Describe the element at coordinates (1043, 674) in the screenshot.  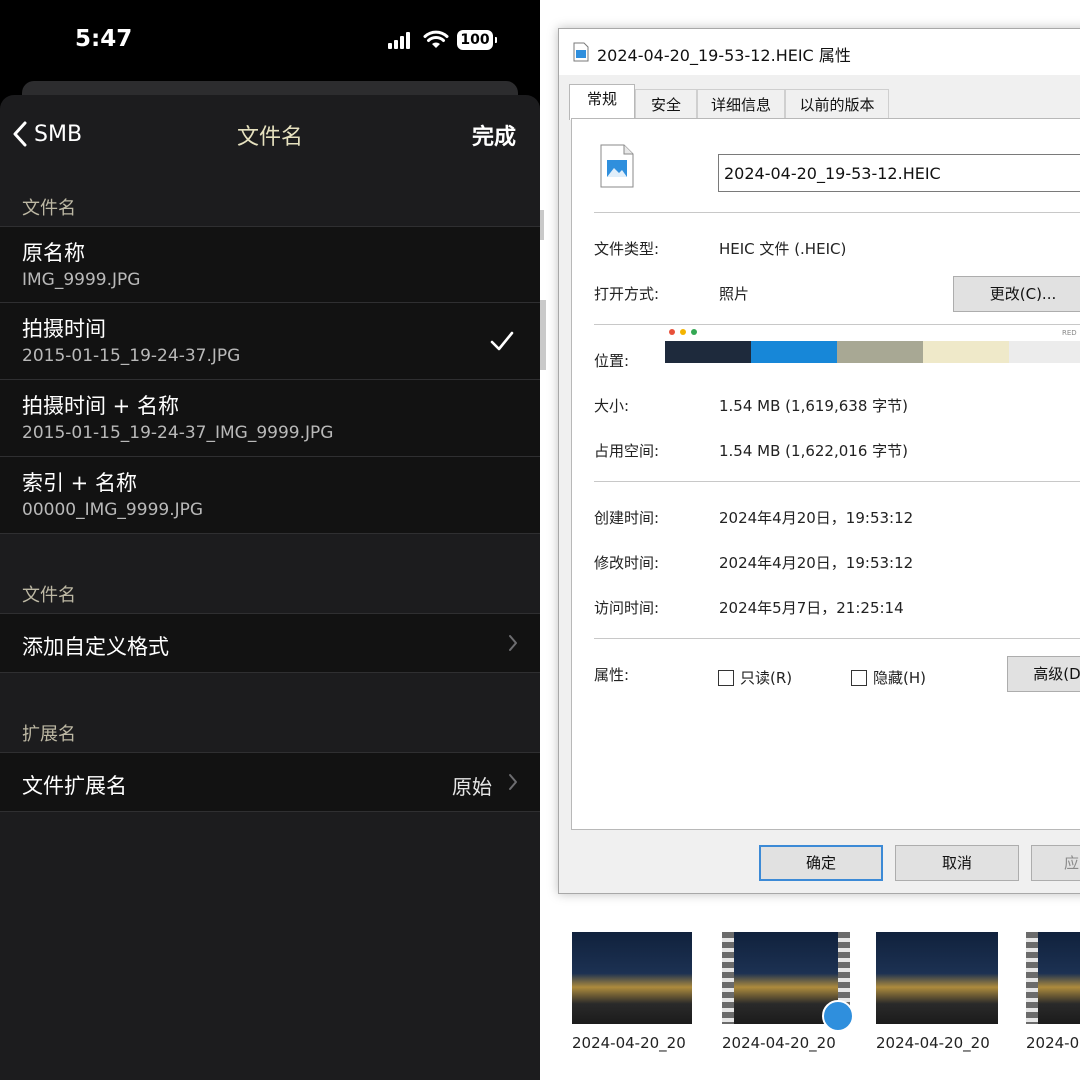
I see `advanced-button: 高级(D` at that location.